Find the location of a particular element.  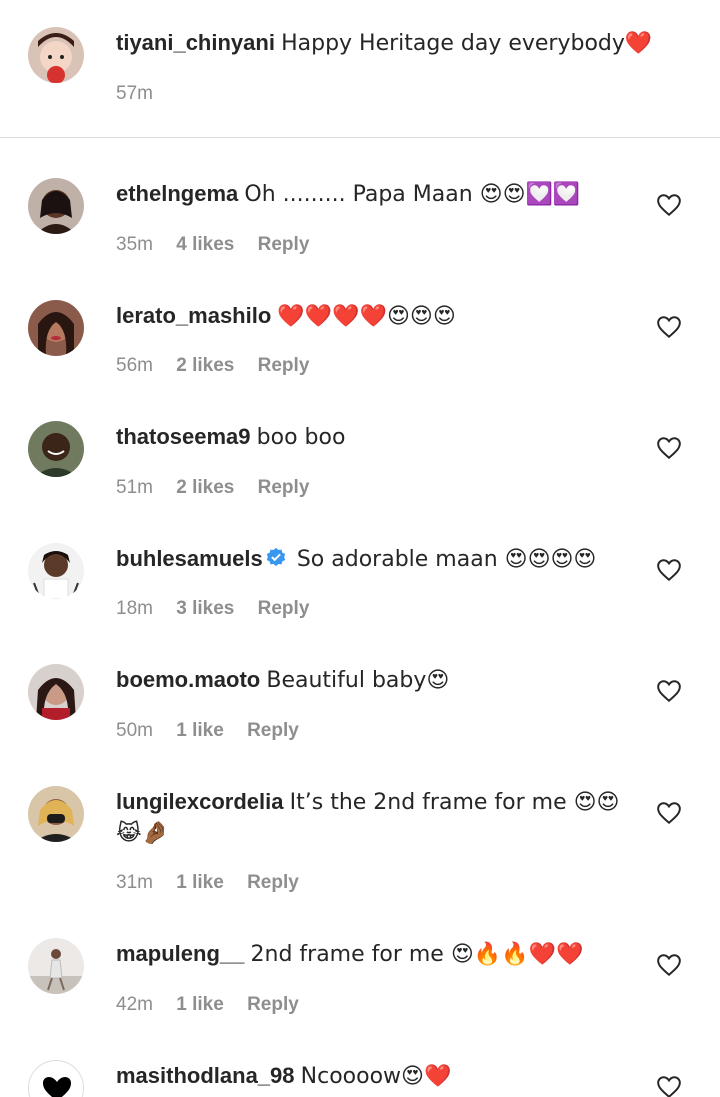

comment-meta: 50m 1 like Reply is located at coordinates (216, 731).